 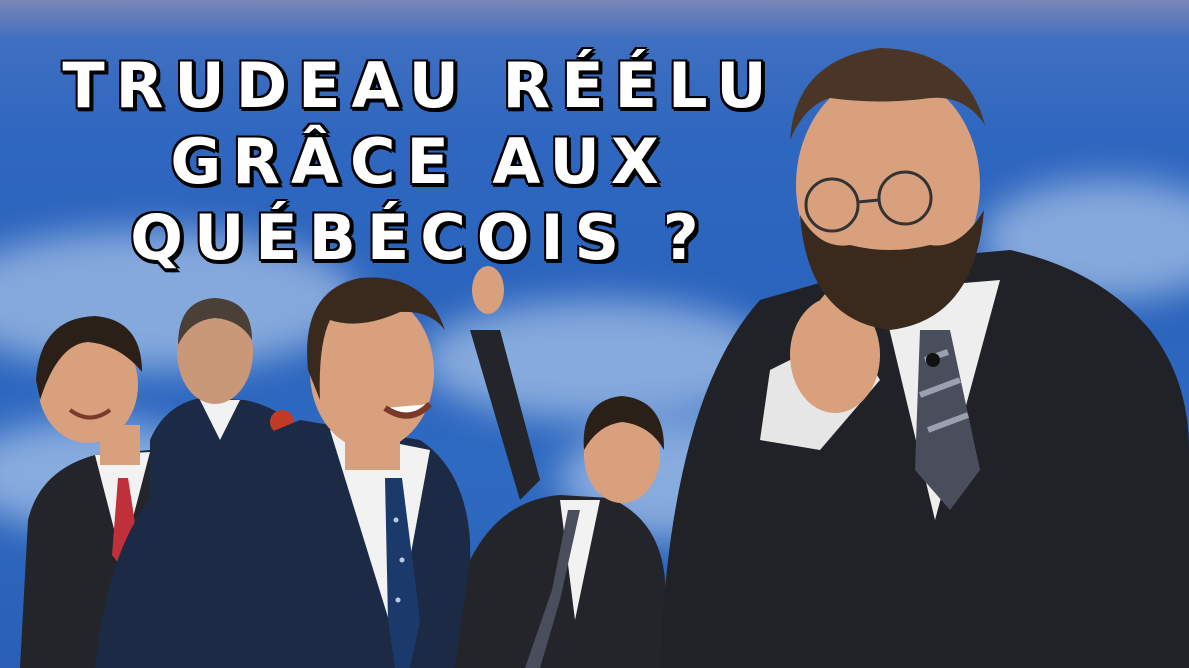 I want to click on person-arm-raised, so click(x=561, y=467).